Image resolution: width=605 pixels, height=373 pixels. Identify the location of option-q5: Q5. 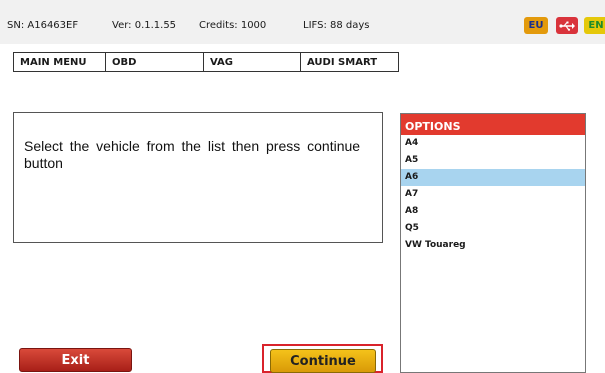
(493, 228).